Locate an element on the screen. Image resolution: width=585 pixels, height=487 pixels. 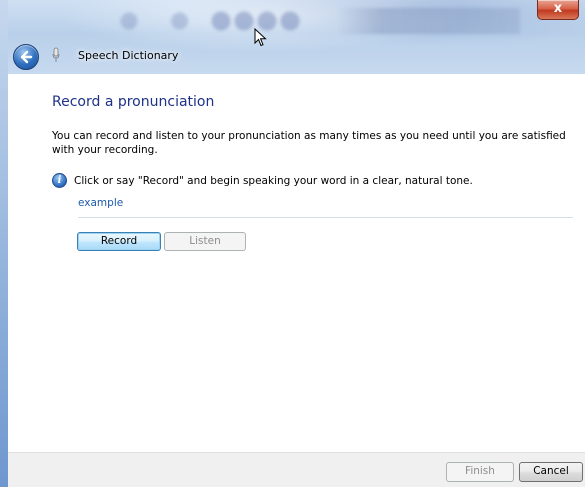
microphone-icon is located at coordinates (56, 54).